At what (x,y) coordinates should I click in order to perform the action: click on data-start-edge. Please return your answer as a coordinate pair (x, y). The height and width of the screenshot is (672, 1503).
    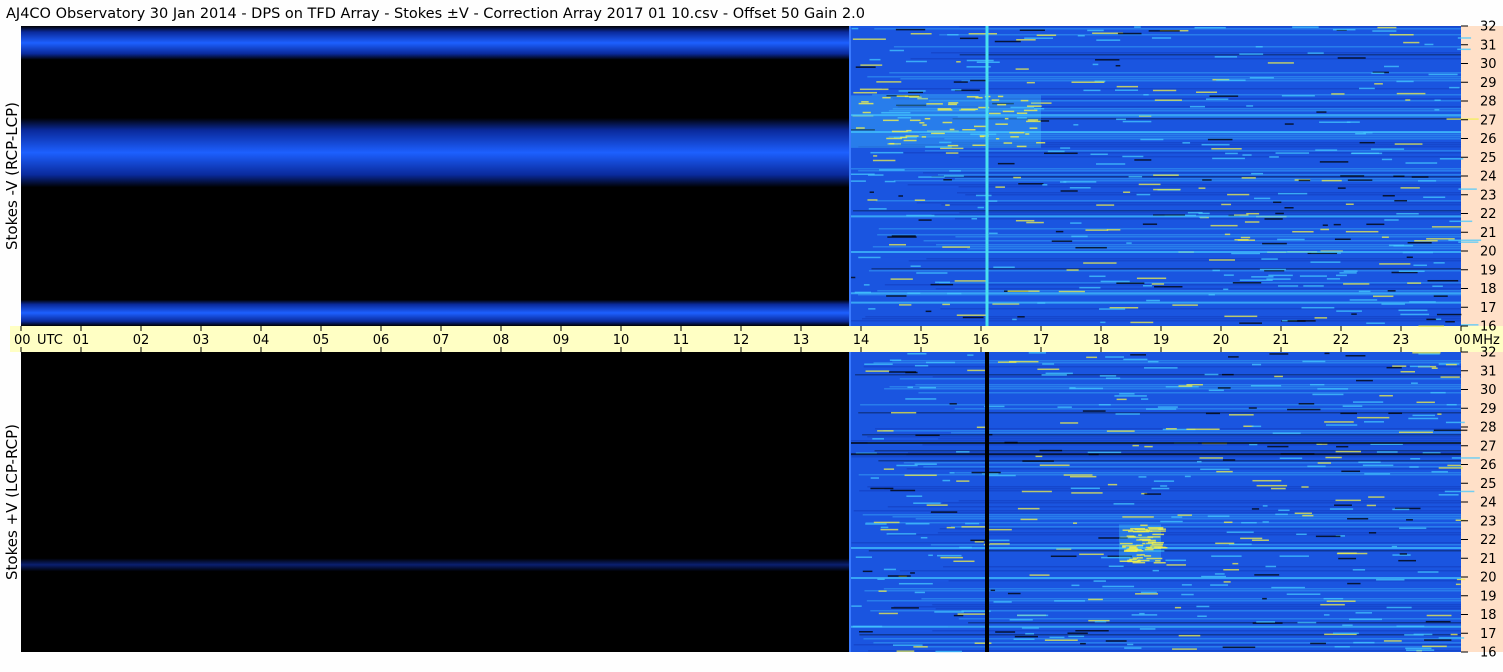
    Looking at the image, I should click on (850, 502).